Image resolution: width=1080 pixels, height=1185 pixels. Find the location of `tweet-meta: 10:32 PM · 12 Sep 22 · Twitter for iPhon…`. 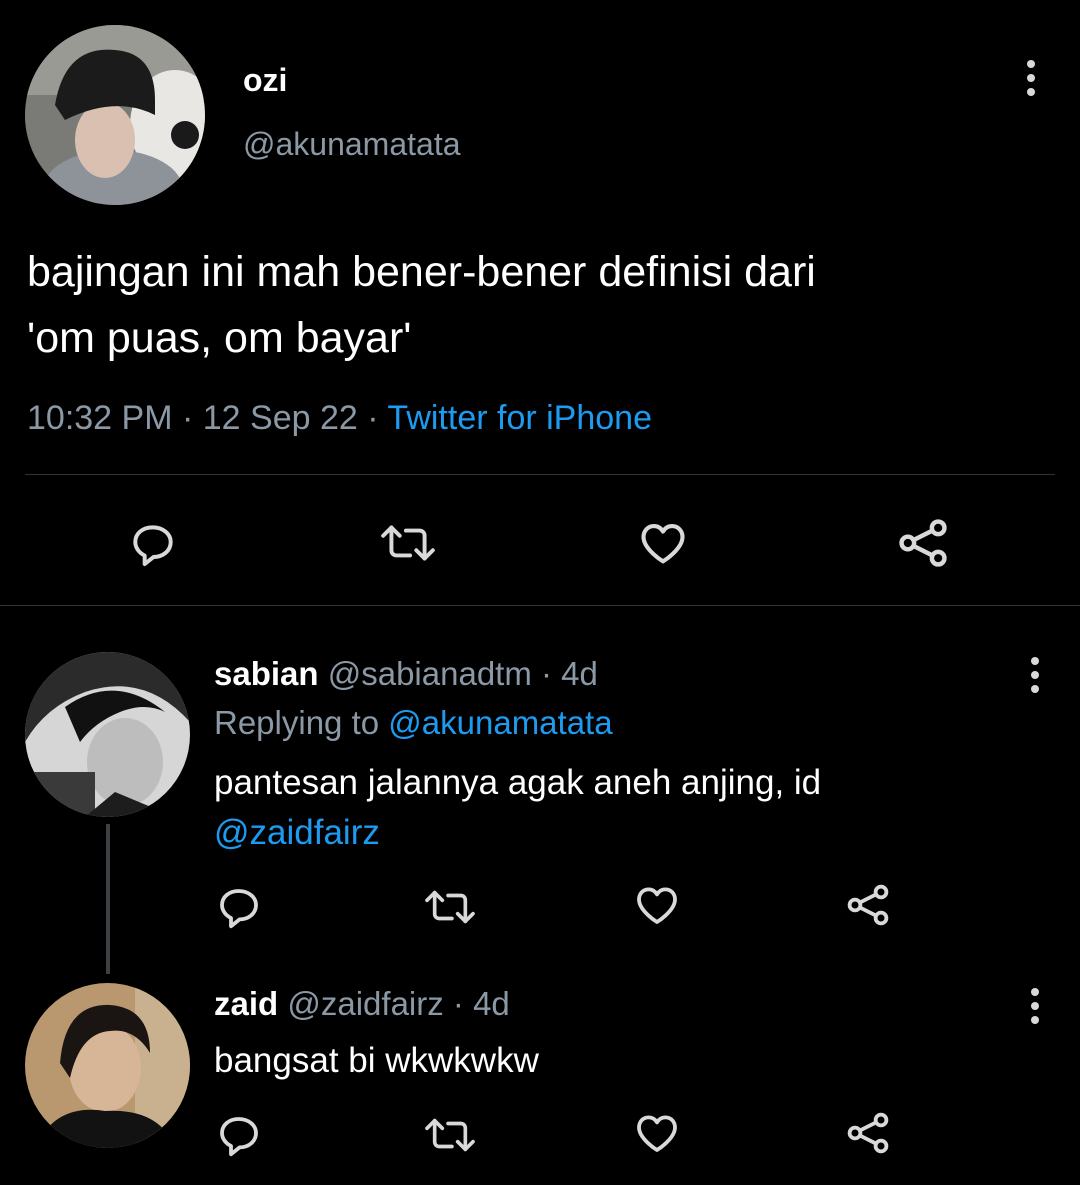

tweet-meta: 10:32 PM · 12 Sep 22 · Twitter for iPhon… is located at coordinates (339, 418).